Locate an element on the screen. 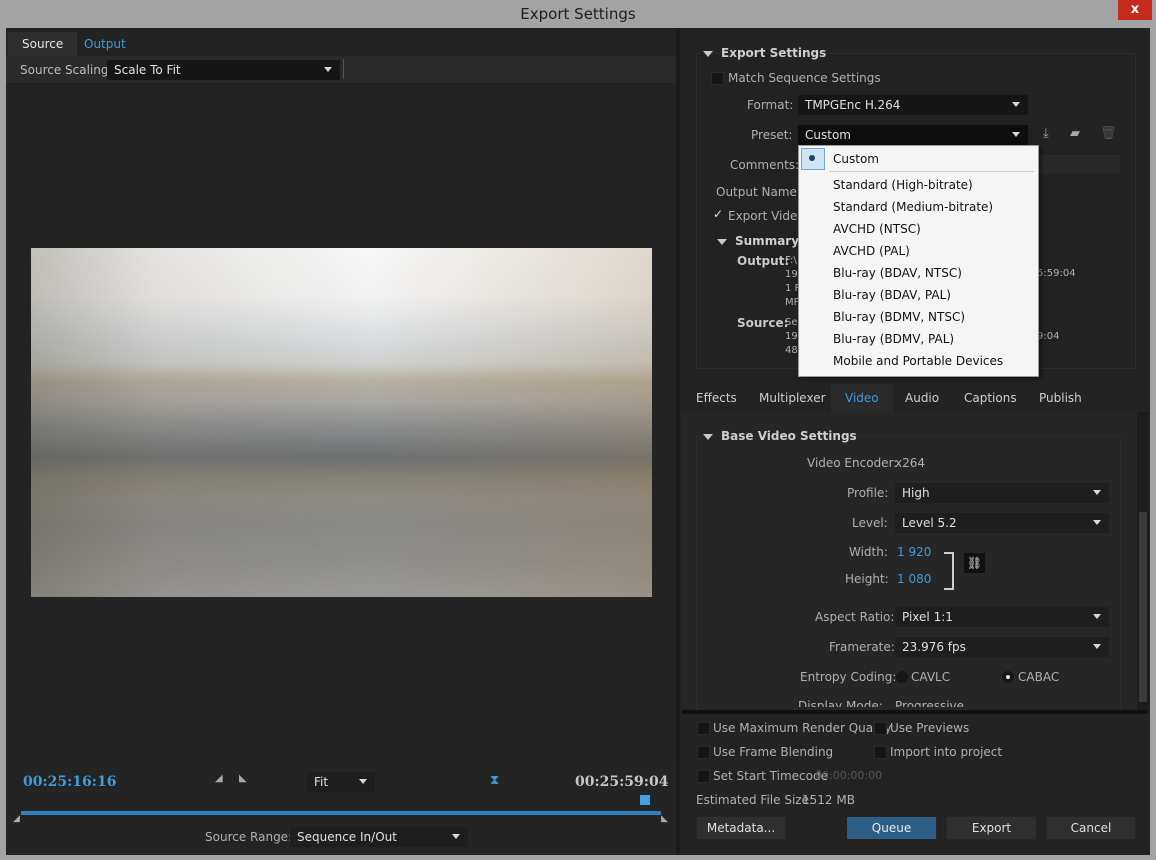  frame-blending-label: Use Frame Blending is located at coordinates (773, 752).